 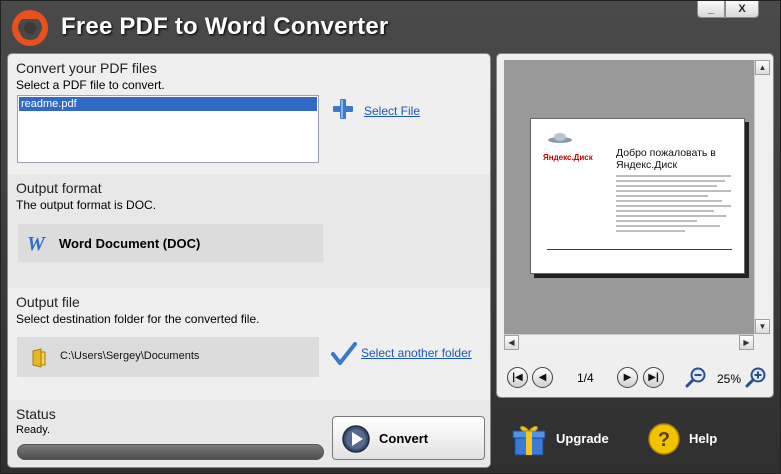 What do you see at coordinates (225, 26) in the screenshot?
I see `app-title: Free PDF to Word Converter` at bounding box center [225, 26].